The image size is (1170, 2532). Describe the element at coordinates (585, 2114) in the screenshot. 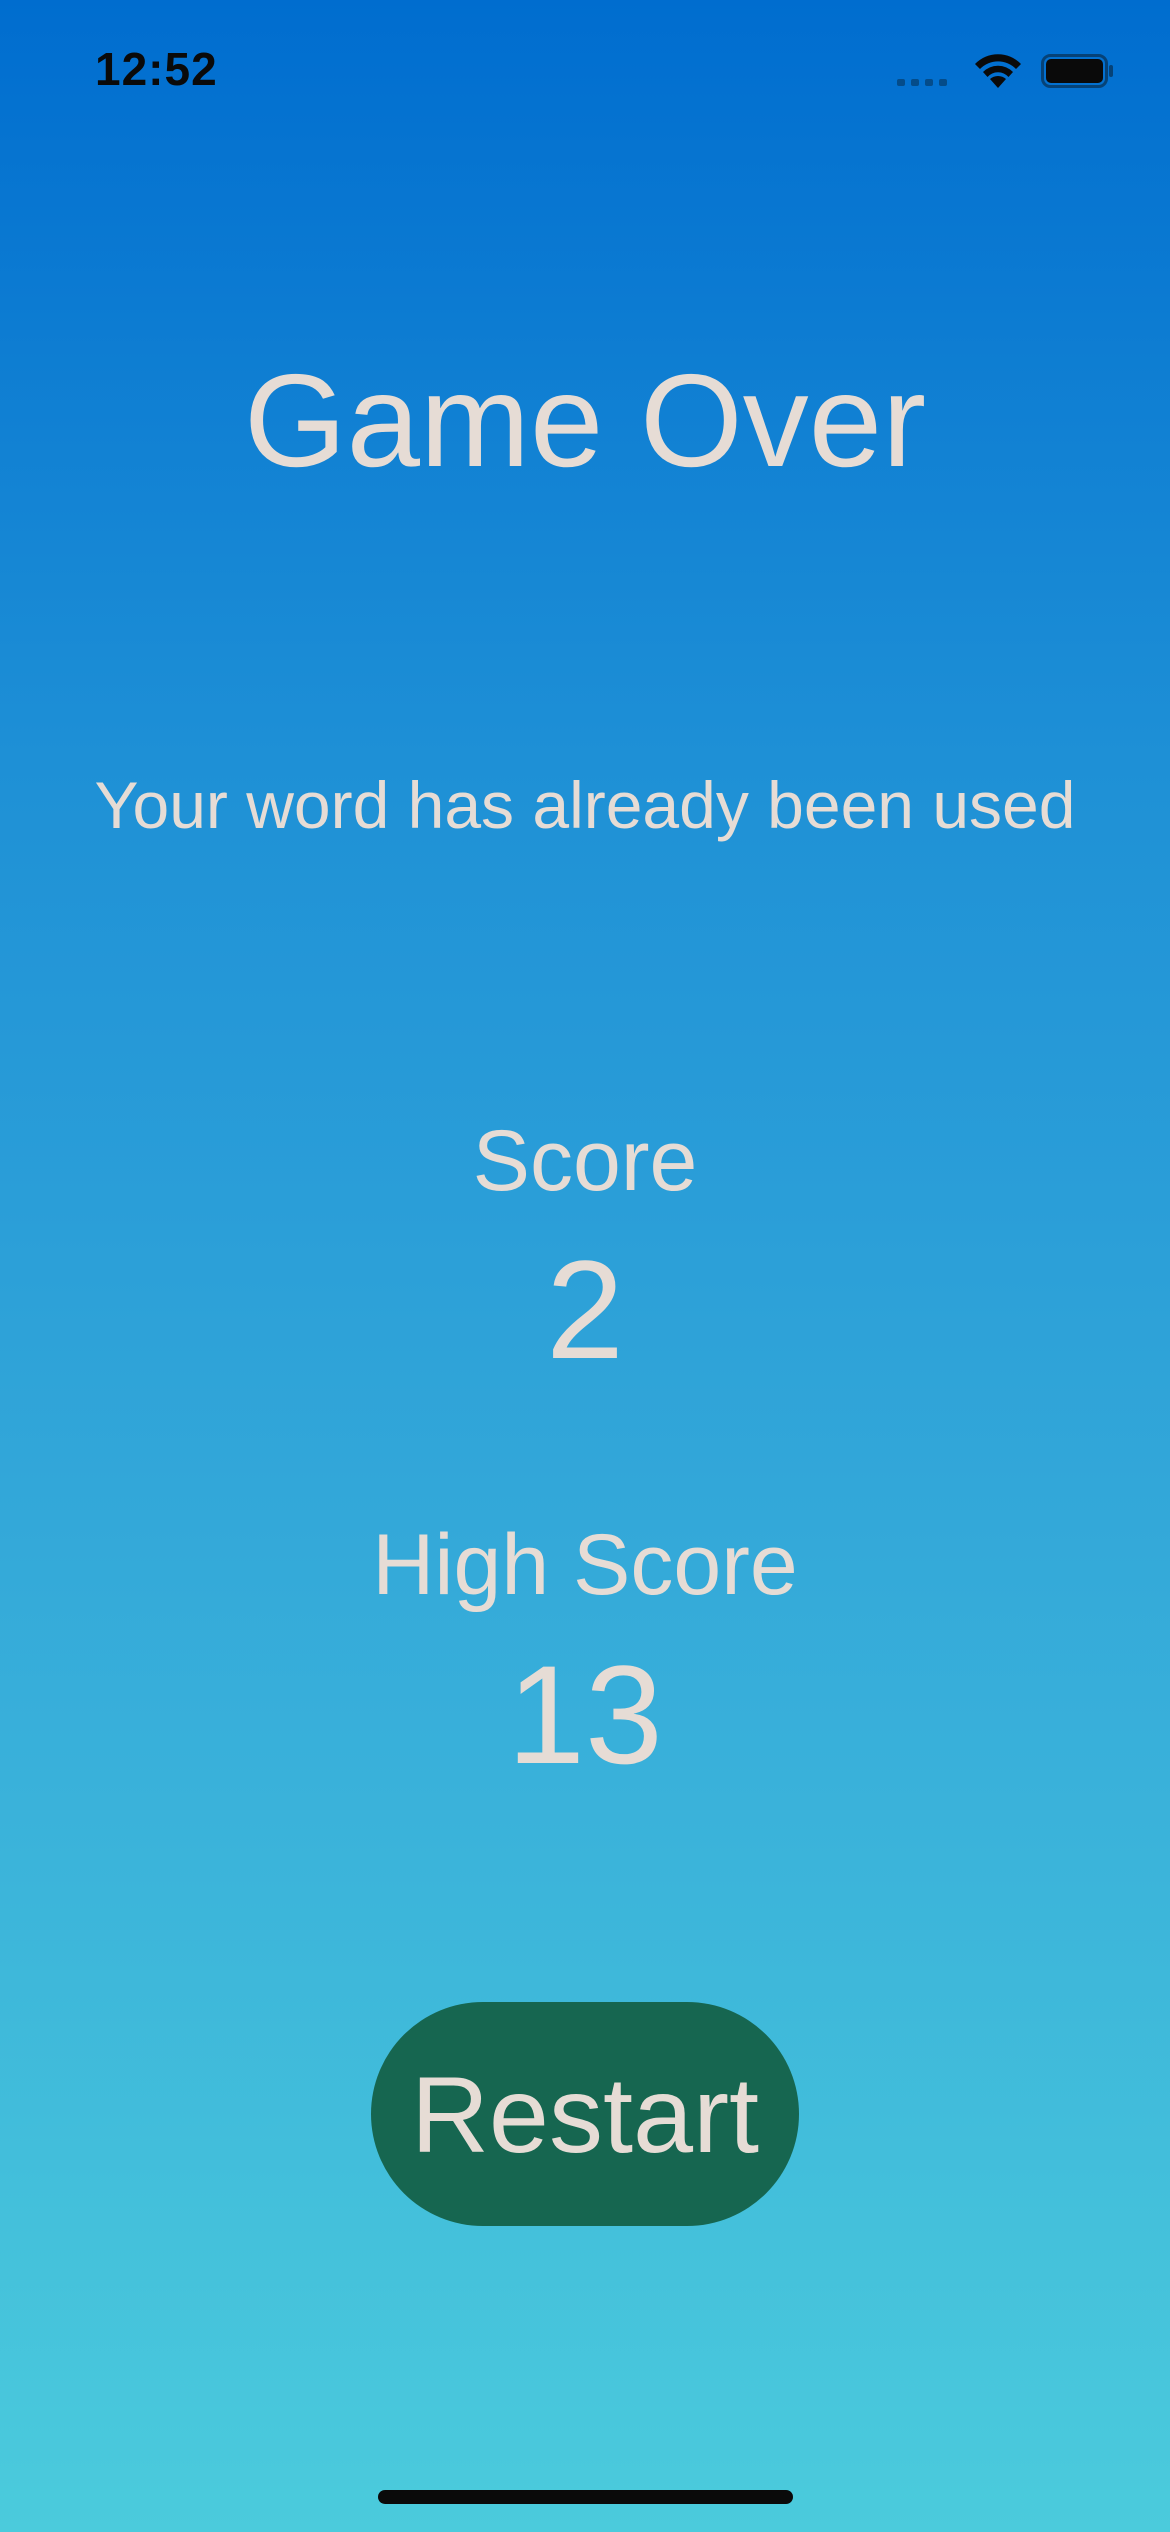

I see `restart-button: Restart` at that location.